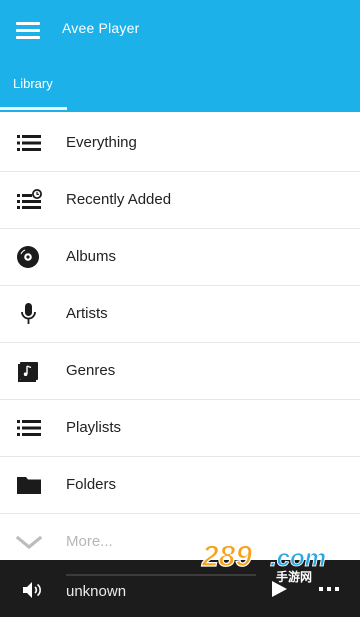  What do you see at coordinates (29, 199) in the screenshot?
I see `recently-added-icon` at bounding box center [29, 199].